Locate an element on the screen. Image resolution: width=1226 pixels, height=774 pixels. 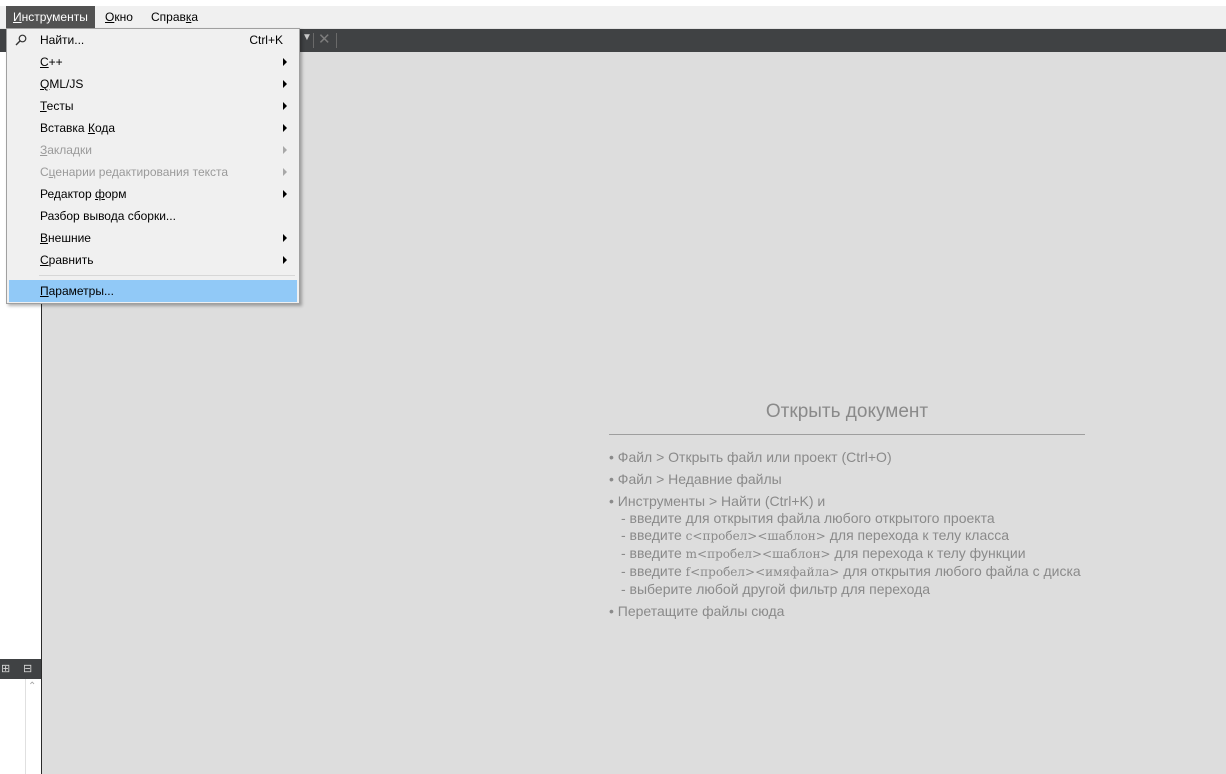
dropdown-arrow-icon: ▼ is located at coordinates (307, 37).